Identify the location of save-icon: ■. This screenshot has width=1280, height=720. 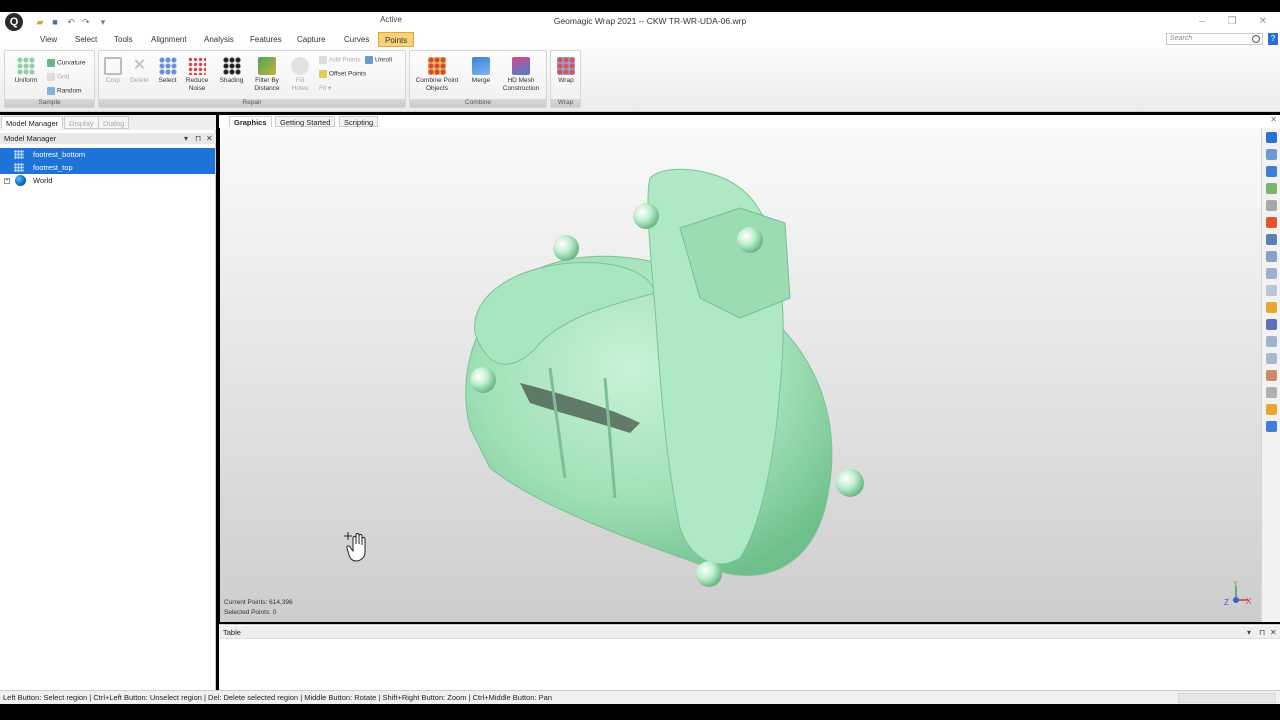
(55, 22).